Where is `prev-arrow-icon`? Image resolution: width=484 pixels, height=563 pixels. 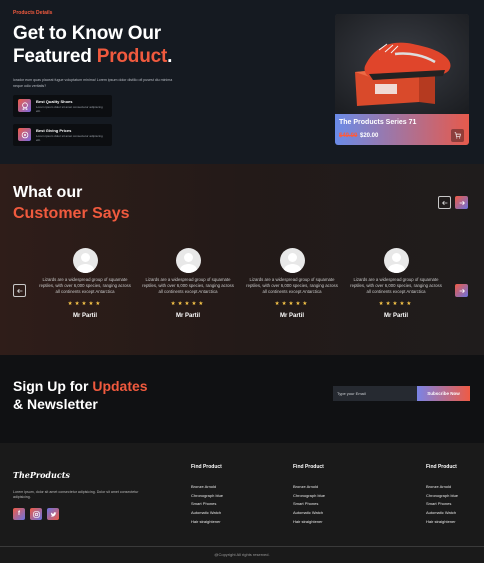
prev-arrow-icon is located at coordinates (444, 202).